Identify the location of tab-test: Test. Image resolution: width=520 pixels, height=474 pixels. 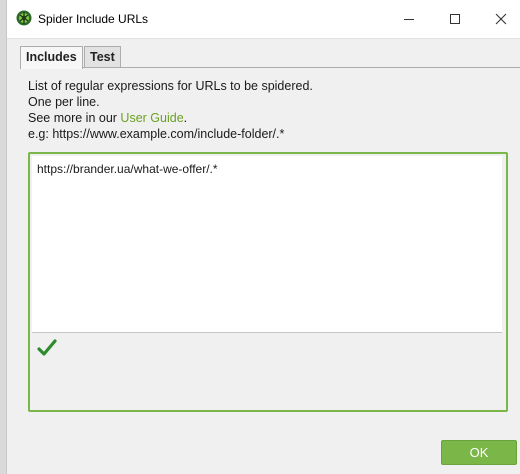
(102, 57).